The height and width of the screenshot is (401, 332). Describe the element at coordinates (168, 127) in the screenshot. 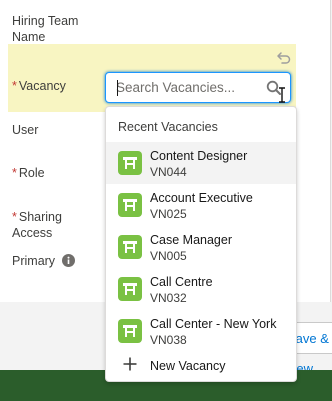

I see `dropdown-header: Recent Vacancies` at that location.